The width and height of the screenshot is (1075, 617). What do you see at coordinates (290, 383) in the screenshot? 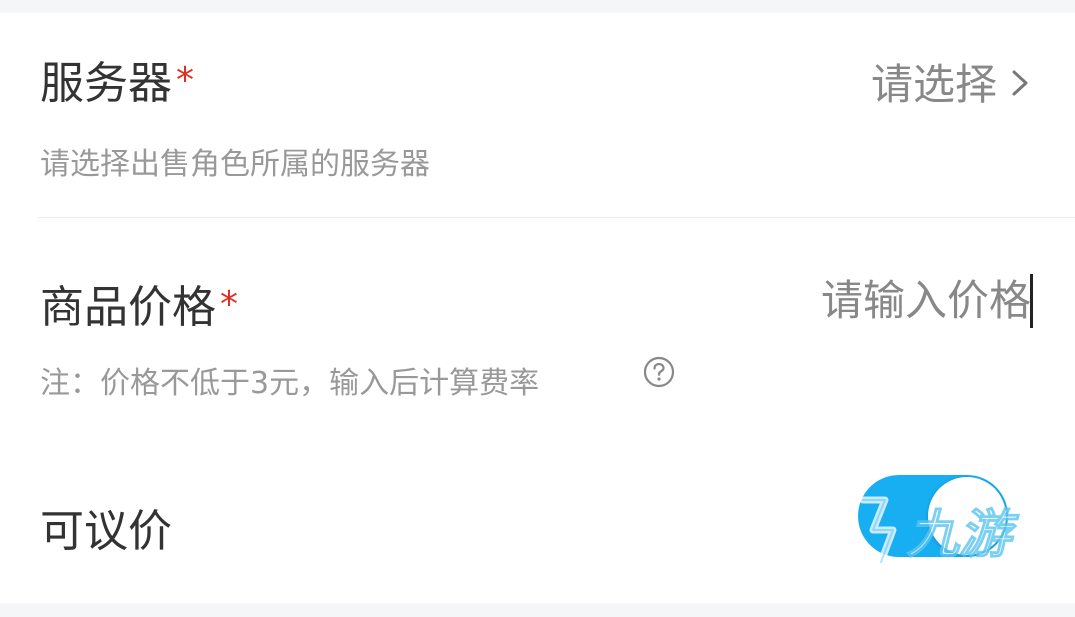
I see `price-hint: 注：价格不低于3元，输入后计算费率` at bounding box center [290, 383].